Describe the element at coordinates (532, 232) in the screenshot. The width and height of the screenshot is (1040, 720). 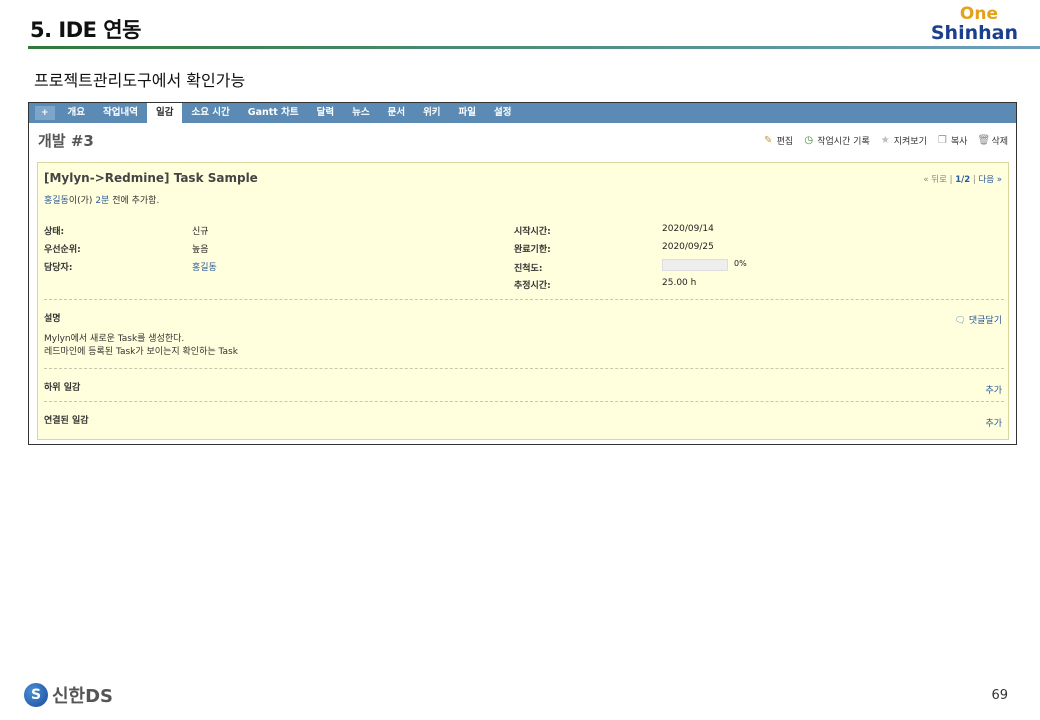
I see `start-date-label: 시작시간:` at that location.